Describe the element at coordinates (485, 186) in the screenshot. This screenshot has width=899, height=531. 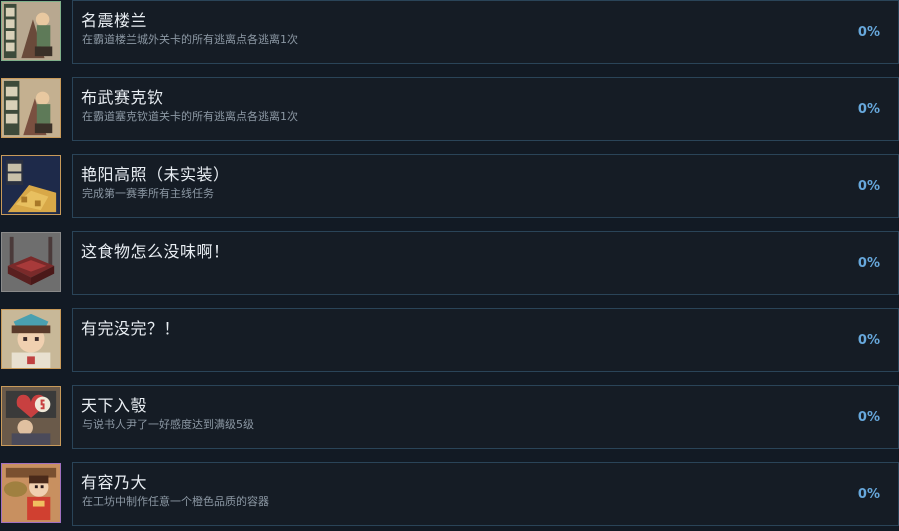
I see `achievement-panel: 艳阳高照（未实装） 完成第一赛季所有主线任务 0%` at that location.